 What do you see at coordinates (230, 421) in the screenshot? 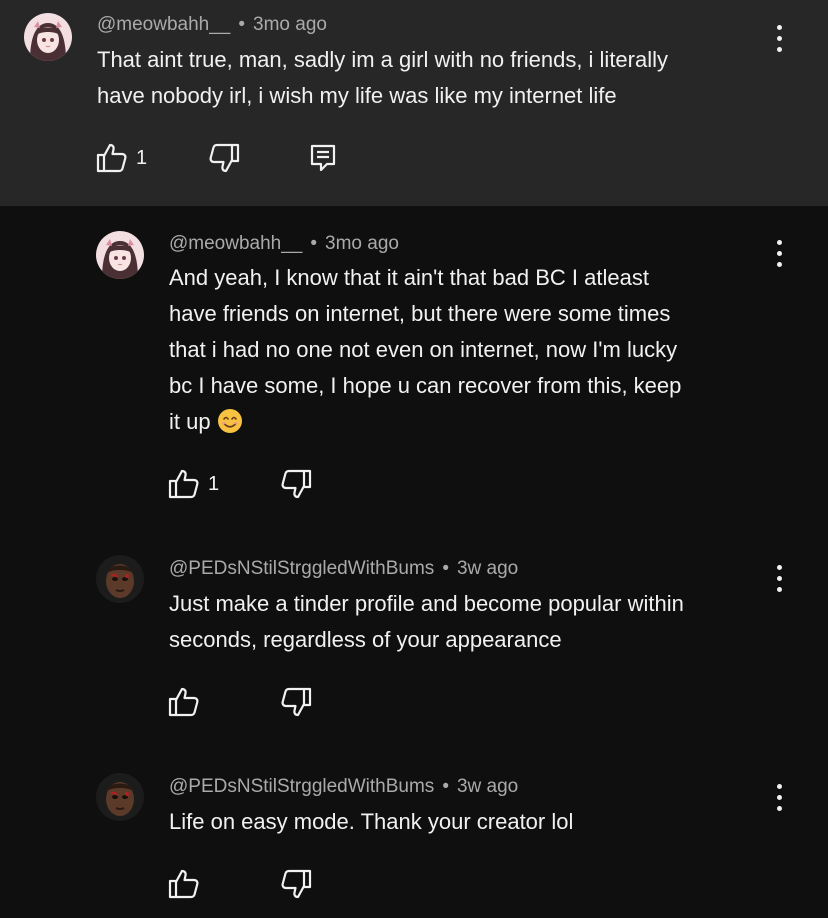
I see `smiling-face-emoji` at bounding box center [230, 421].